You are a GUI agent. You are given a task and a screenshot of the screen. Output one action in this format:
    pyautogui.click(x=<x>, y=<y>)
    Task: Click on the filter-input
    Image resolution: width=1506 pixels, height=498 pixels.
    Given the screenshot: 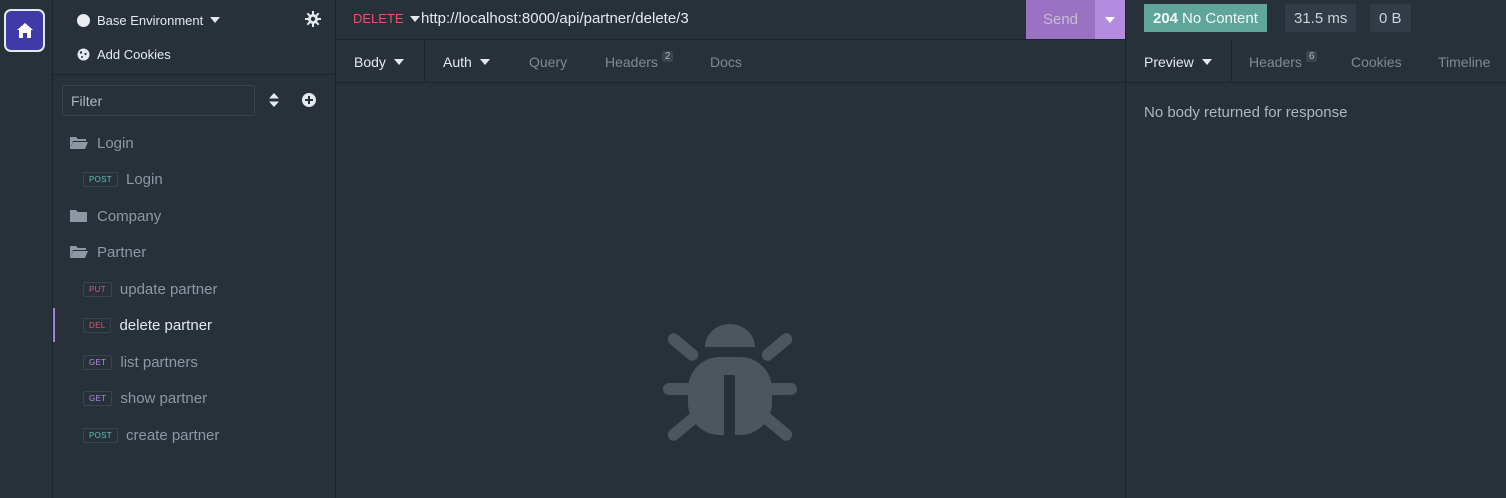 What is the action you would take?
    pyautogui.click(x=158, y=100)
    